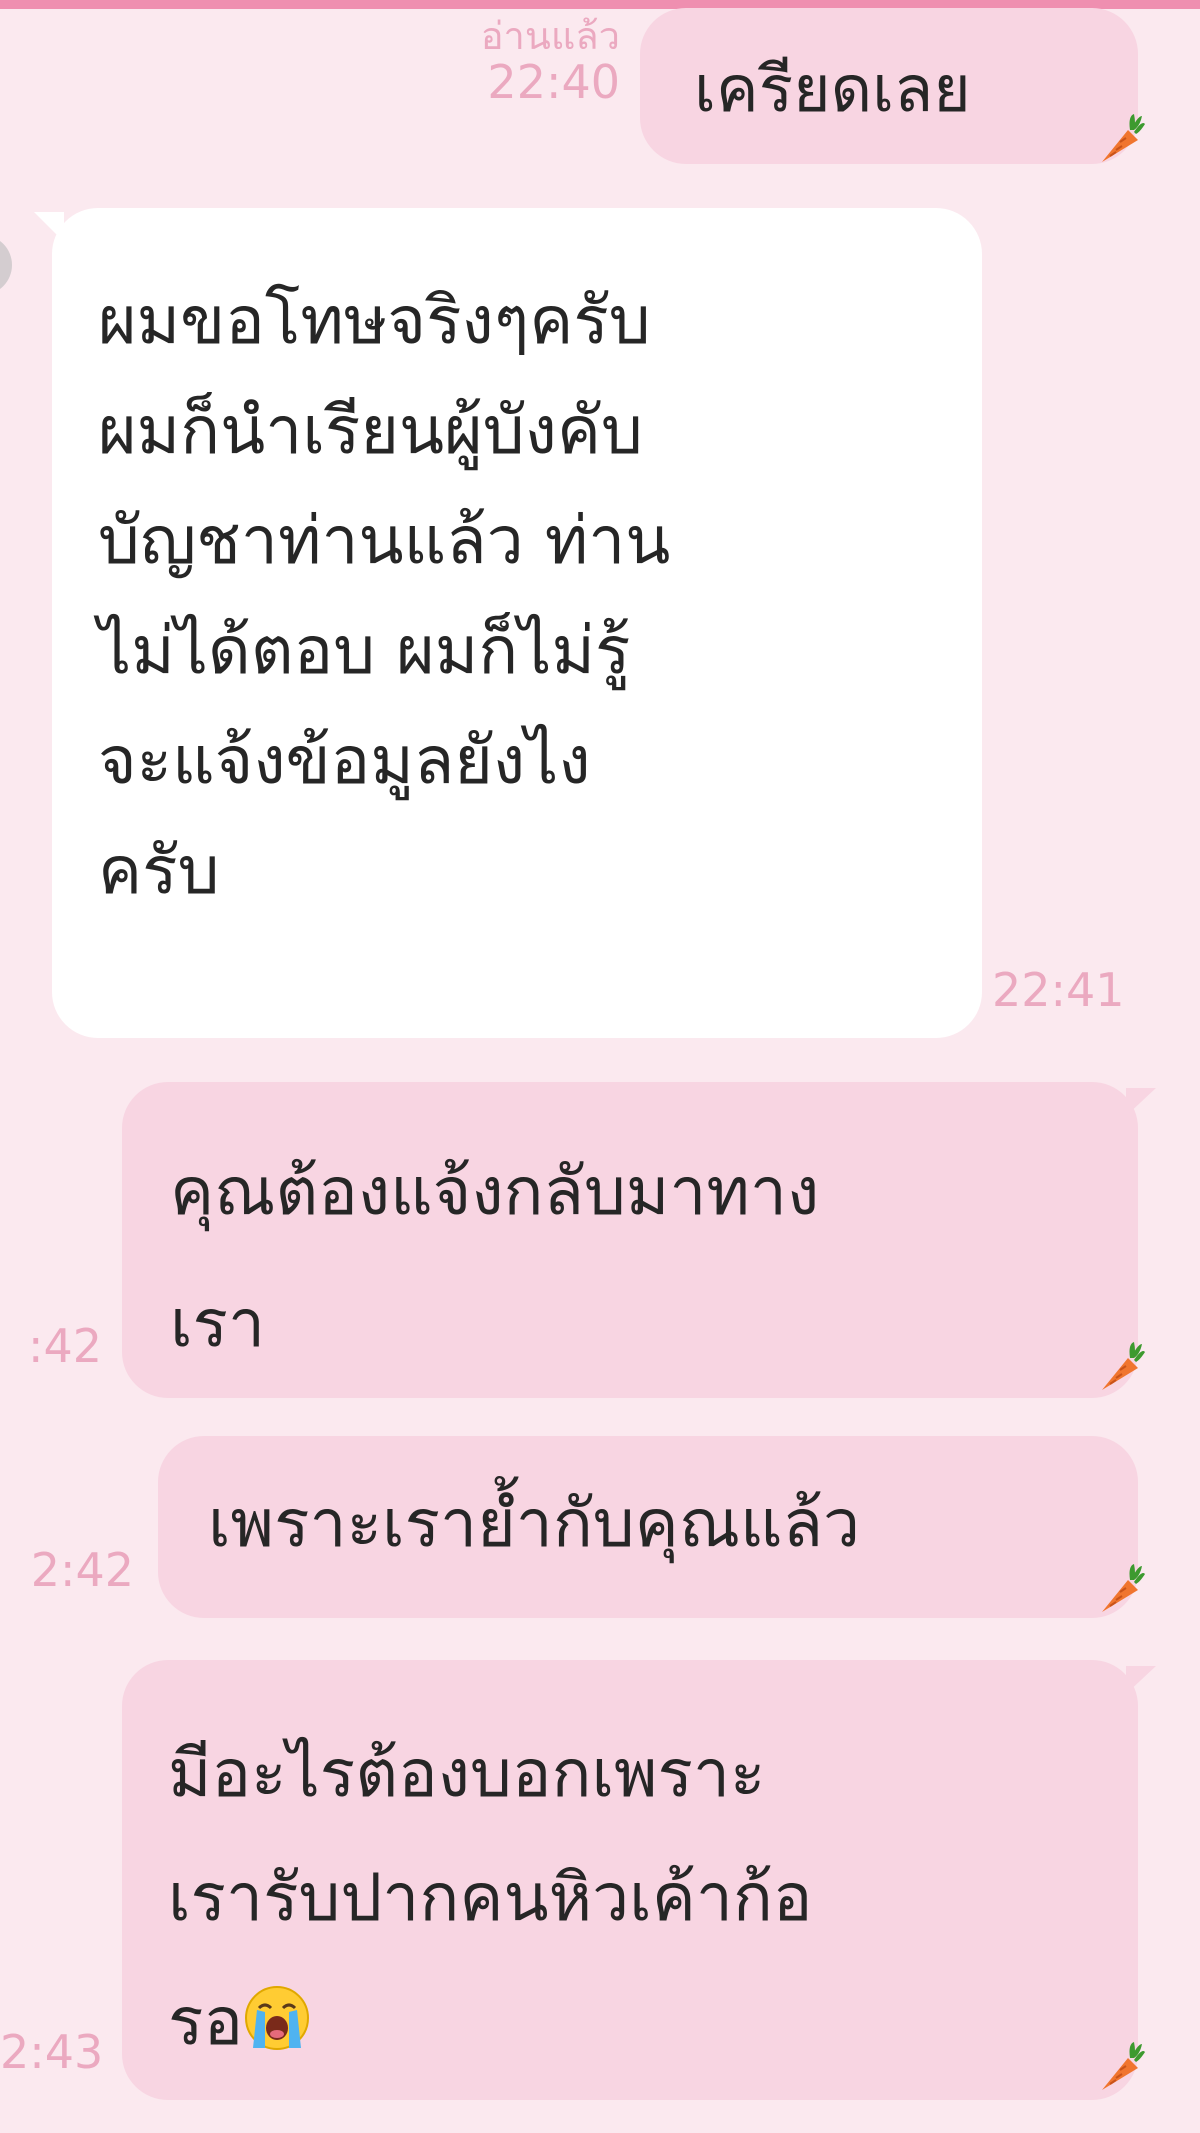 The height and width of the screenshot is (2133, 1200). Describe the element at coordinates (1058, 990) in the screenshot. I see `message-time: 22:41` at that location.